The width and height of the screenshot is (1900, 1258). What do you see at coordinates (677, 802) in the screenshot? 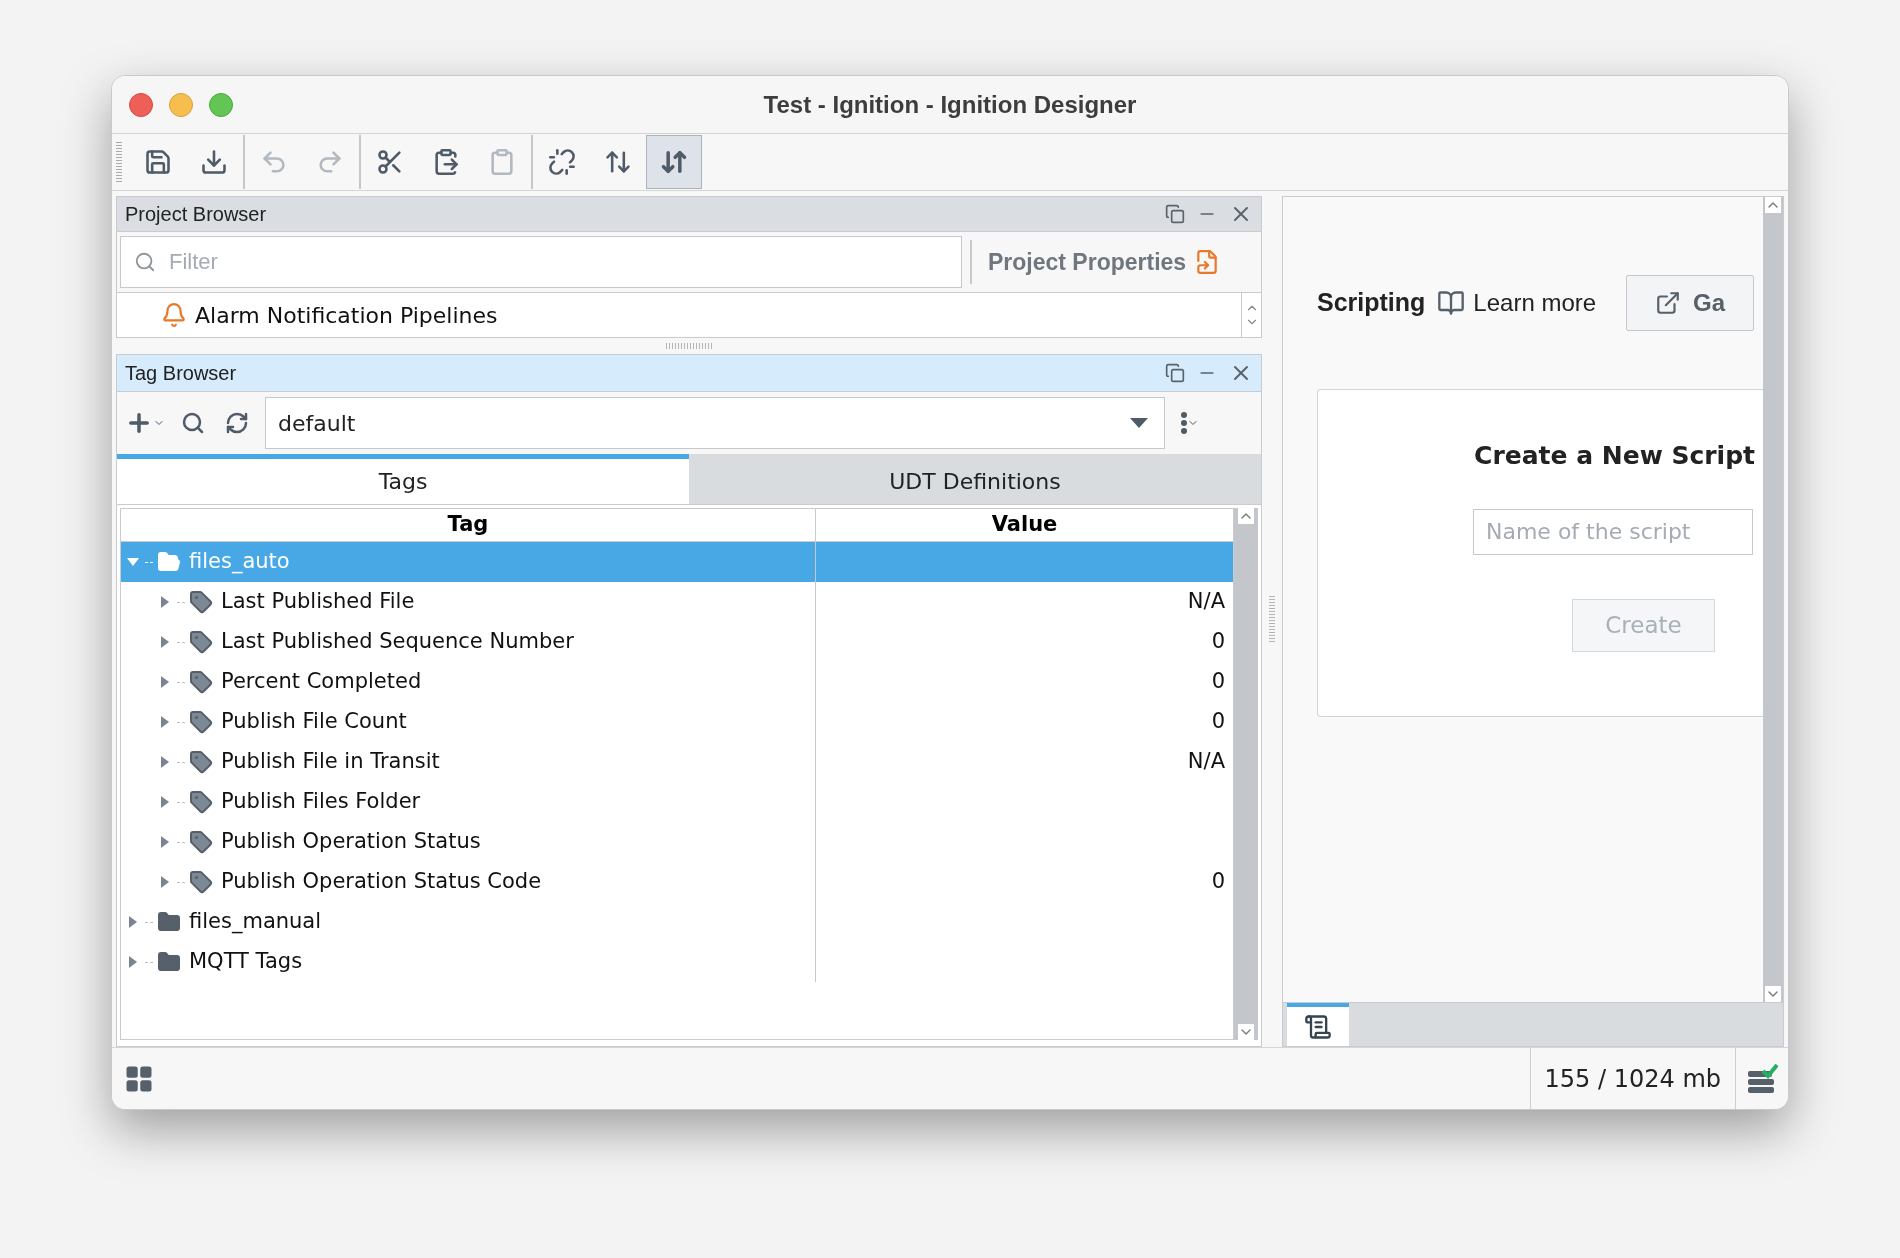
I see `tree-row: Publish Files Folder` at bounding box center [677, 802].